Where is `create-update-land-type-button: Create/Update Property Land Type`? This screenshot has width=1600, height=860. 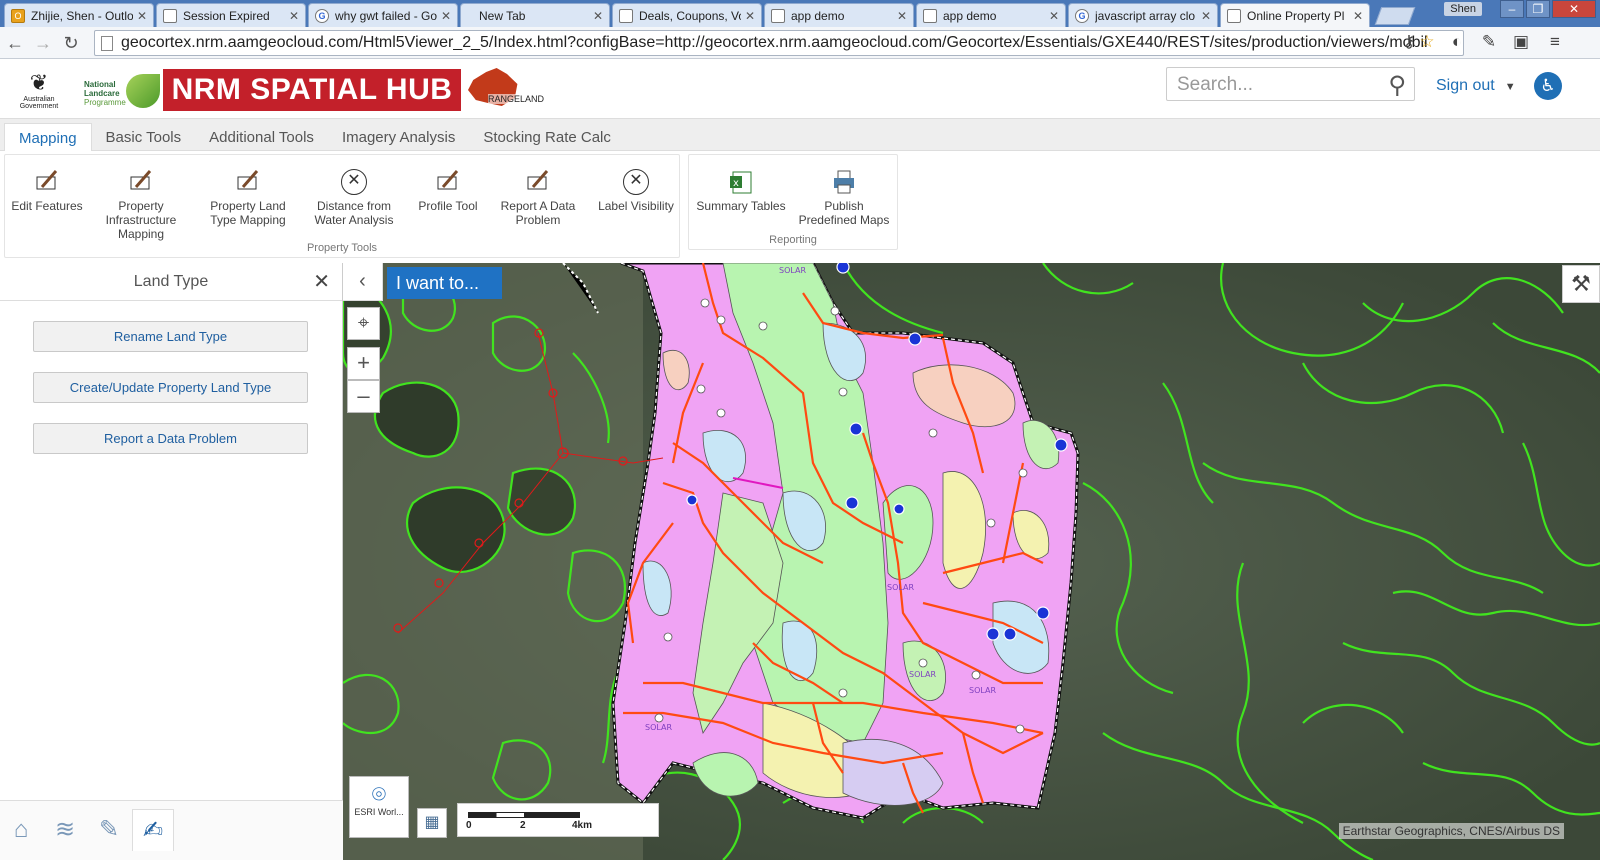
create-update-land-type-button: Create/Update Property Land Type is located at coordinates (170, 387).